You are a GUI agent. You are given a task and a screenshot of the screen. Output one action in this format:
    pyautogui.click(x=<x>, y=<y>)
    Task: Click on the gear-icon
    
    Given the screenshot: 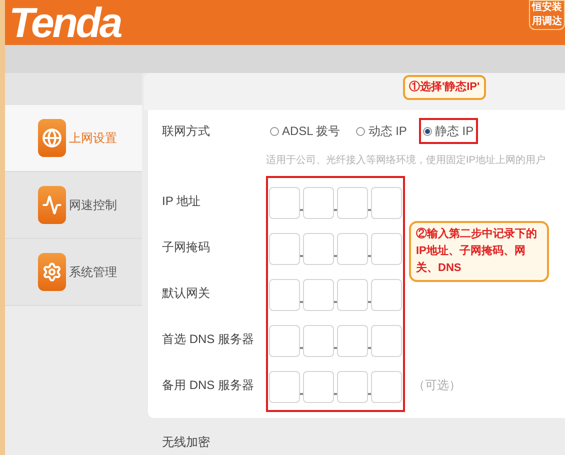 What is the action you would take?
    pyautogui.click(x=52, y=272)
    